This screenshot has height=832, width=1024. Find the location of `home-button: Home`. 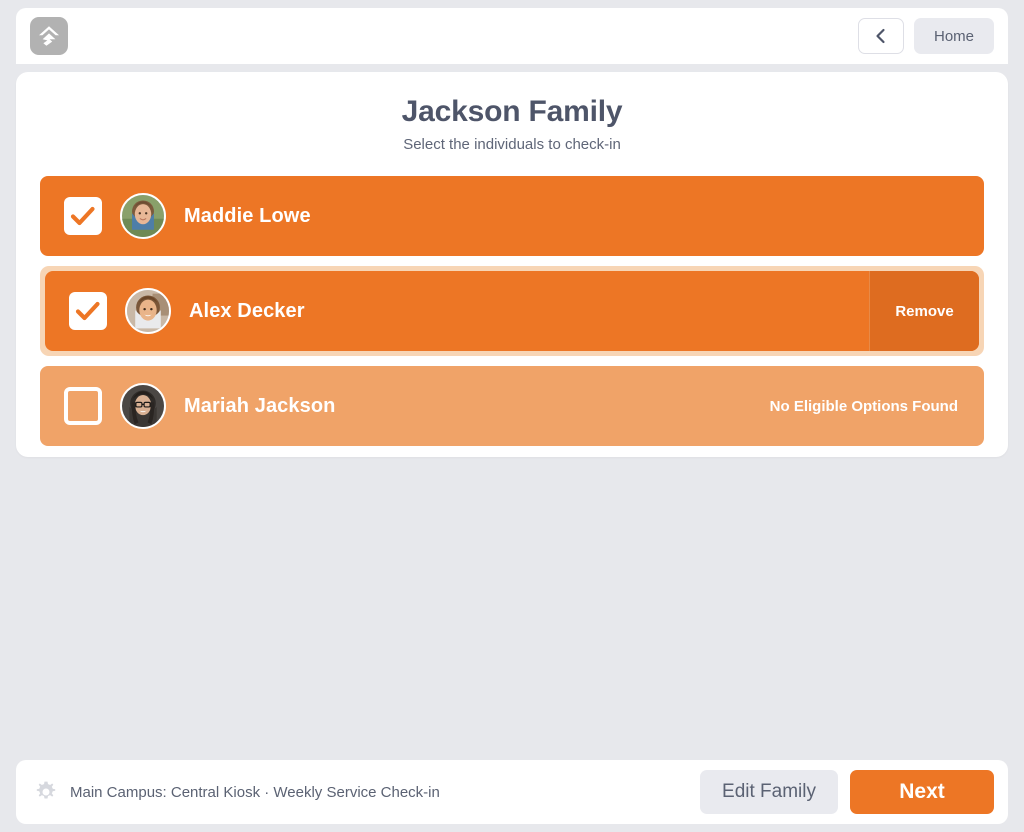

home-button: Home is located at coordinates (953, 36).